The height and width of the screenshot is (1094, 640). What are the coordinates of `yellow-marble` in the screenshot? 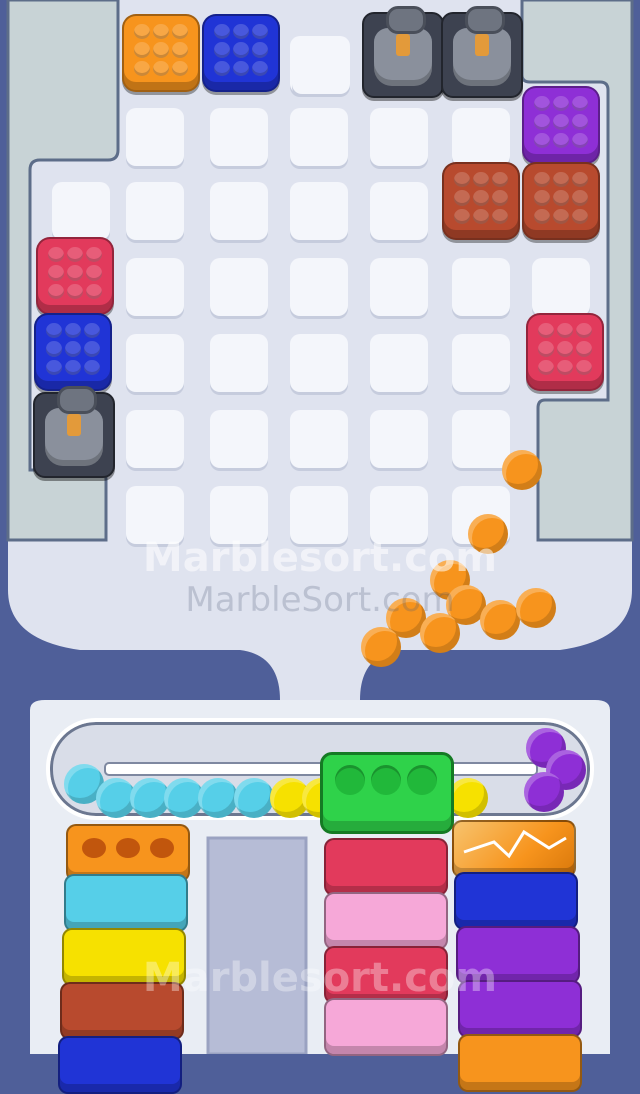 It's located at (468, 798).